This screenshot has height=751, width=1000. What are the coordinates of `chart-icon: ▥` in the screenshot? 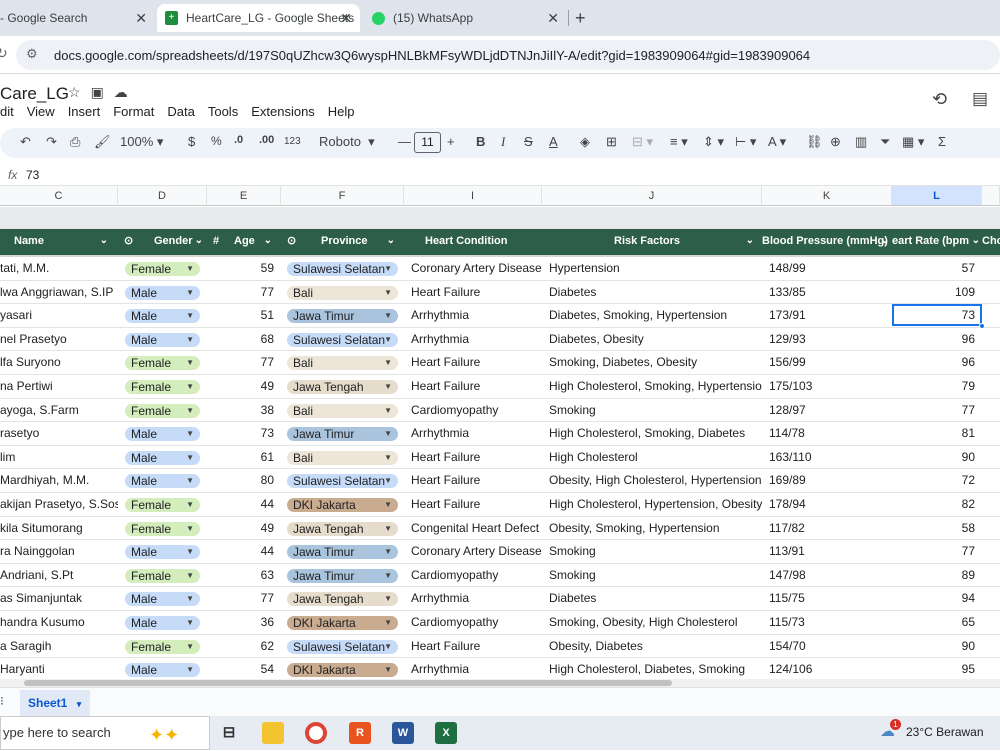 It's located at (861, 142).